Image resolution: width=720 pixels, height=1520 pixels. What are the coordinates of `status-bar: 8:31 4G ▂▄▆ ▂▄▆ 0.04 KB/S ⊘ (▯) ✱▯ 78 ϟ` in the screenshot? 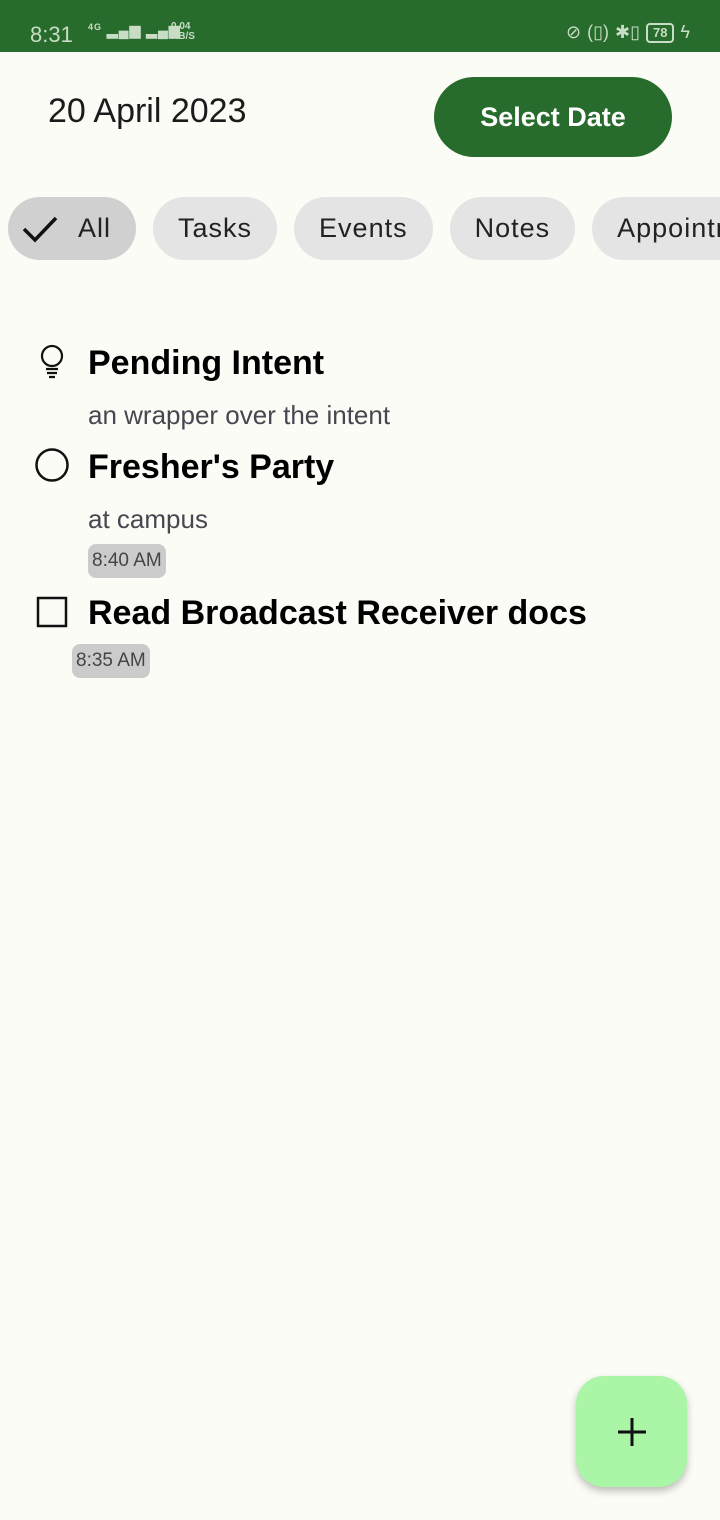 It's located at (360, 26).